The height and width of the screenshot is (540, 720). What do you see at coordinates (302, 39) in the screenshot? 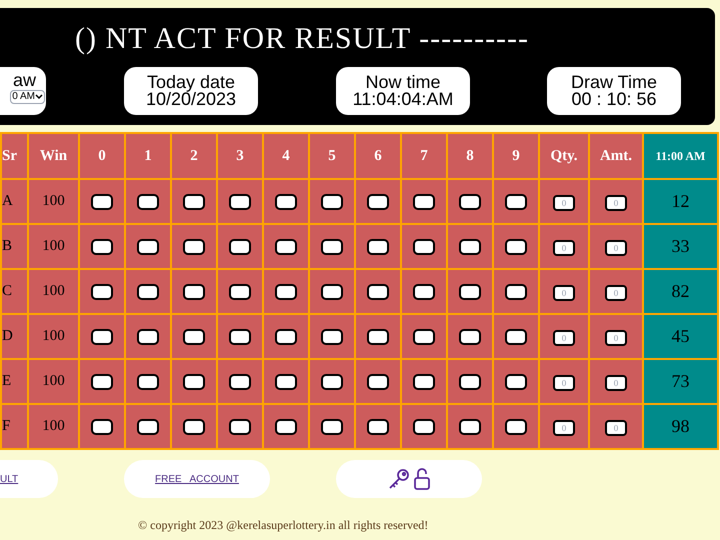
I see `page-title: () NT ACT FOR RESULT ----------` at bounding box center [302, 39].